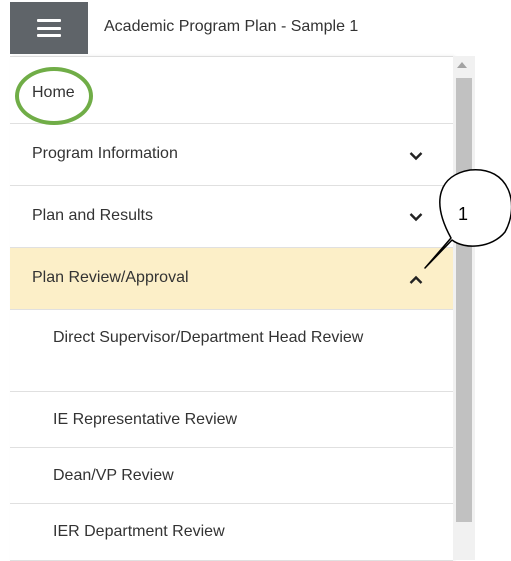 The width and height of the screenshot is (511, 561). I want to click on nav-item-plan-and-results: Plan and Results, so click(231, 217).